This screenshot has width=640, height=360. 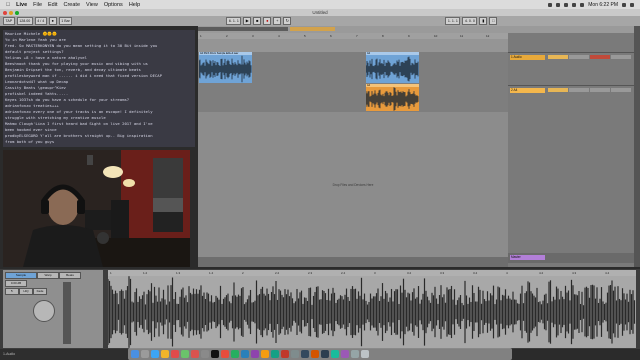 I want to click on messages-icon, so click(x=185, y=354).